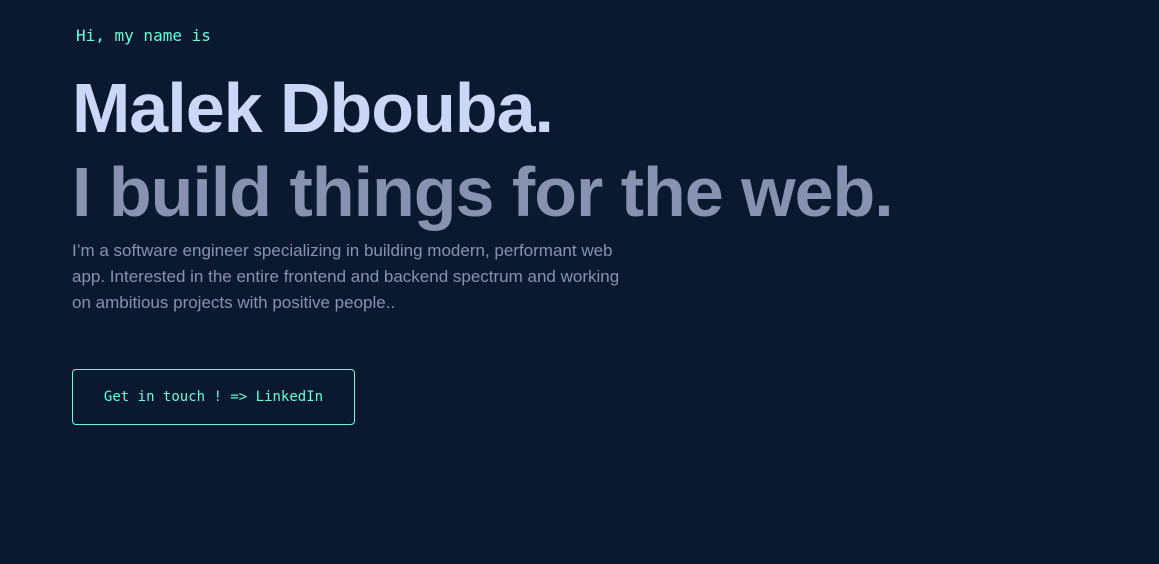  Describe the element at coordinates (483, 192) in the screenshot. I see `hero-tagline: I build things for the web.` at that location.